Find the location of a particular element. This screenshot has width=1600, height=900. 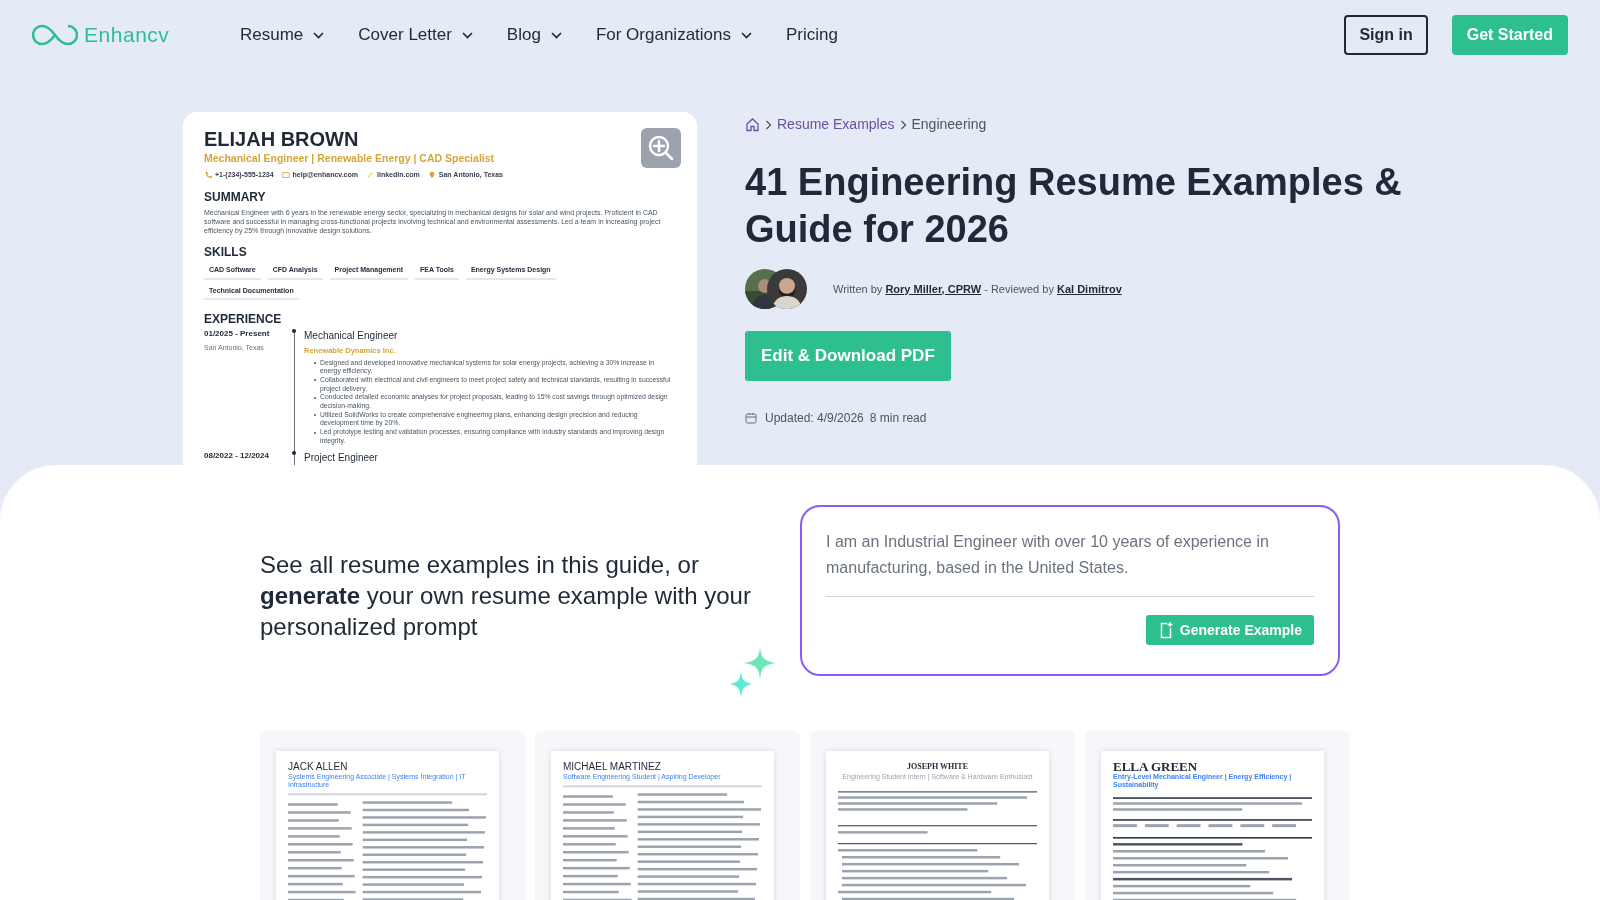

nav-link: For Organizations is located at coordinates (673, 35).